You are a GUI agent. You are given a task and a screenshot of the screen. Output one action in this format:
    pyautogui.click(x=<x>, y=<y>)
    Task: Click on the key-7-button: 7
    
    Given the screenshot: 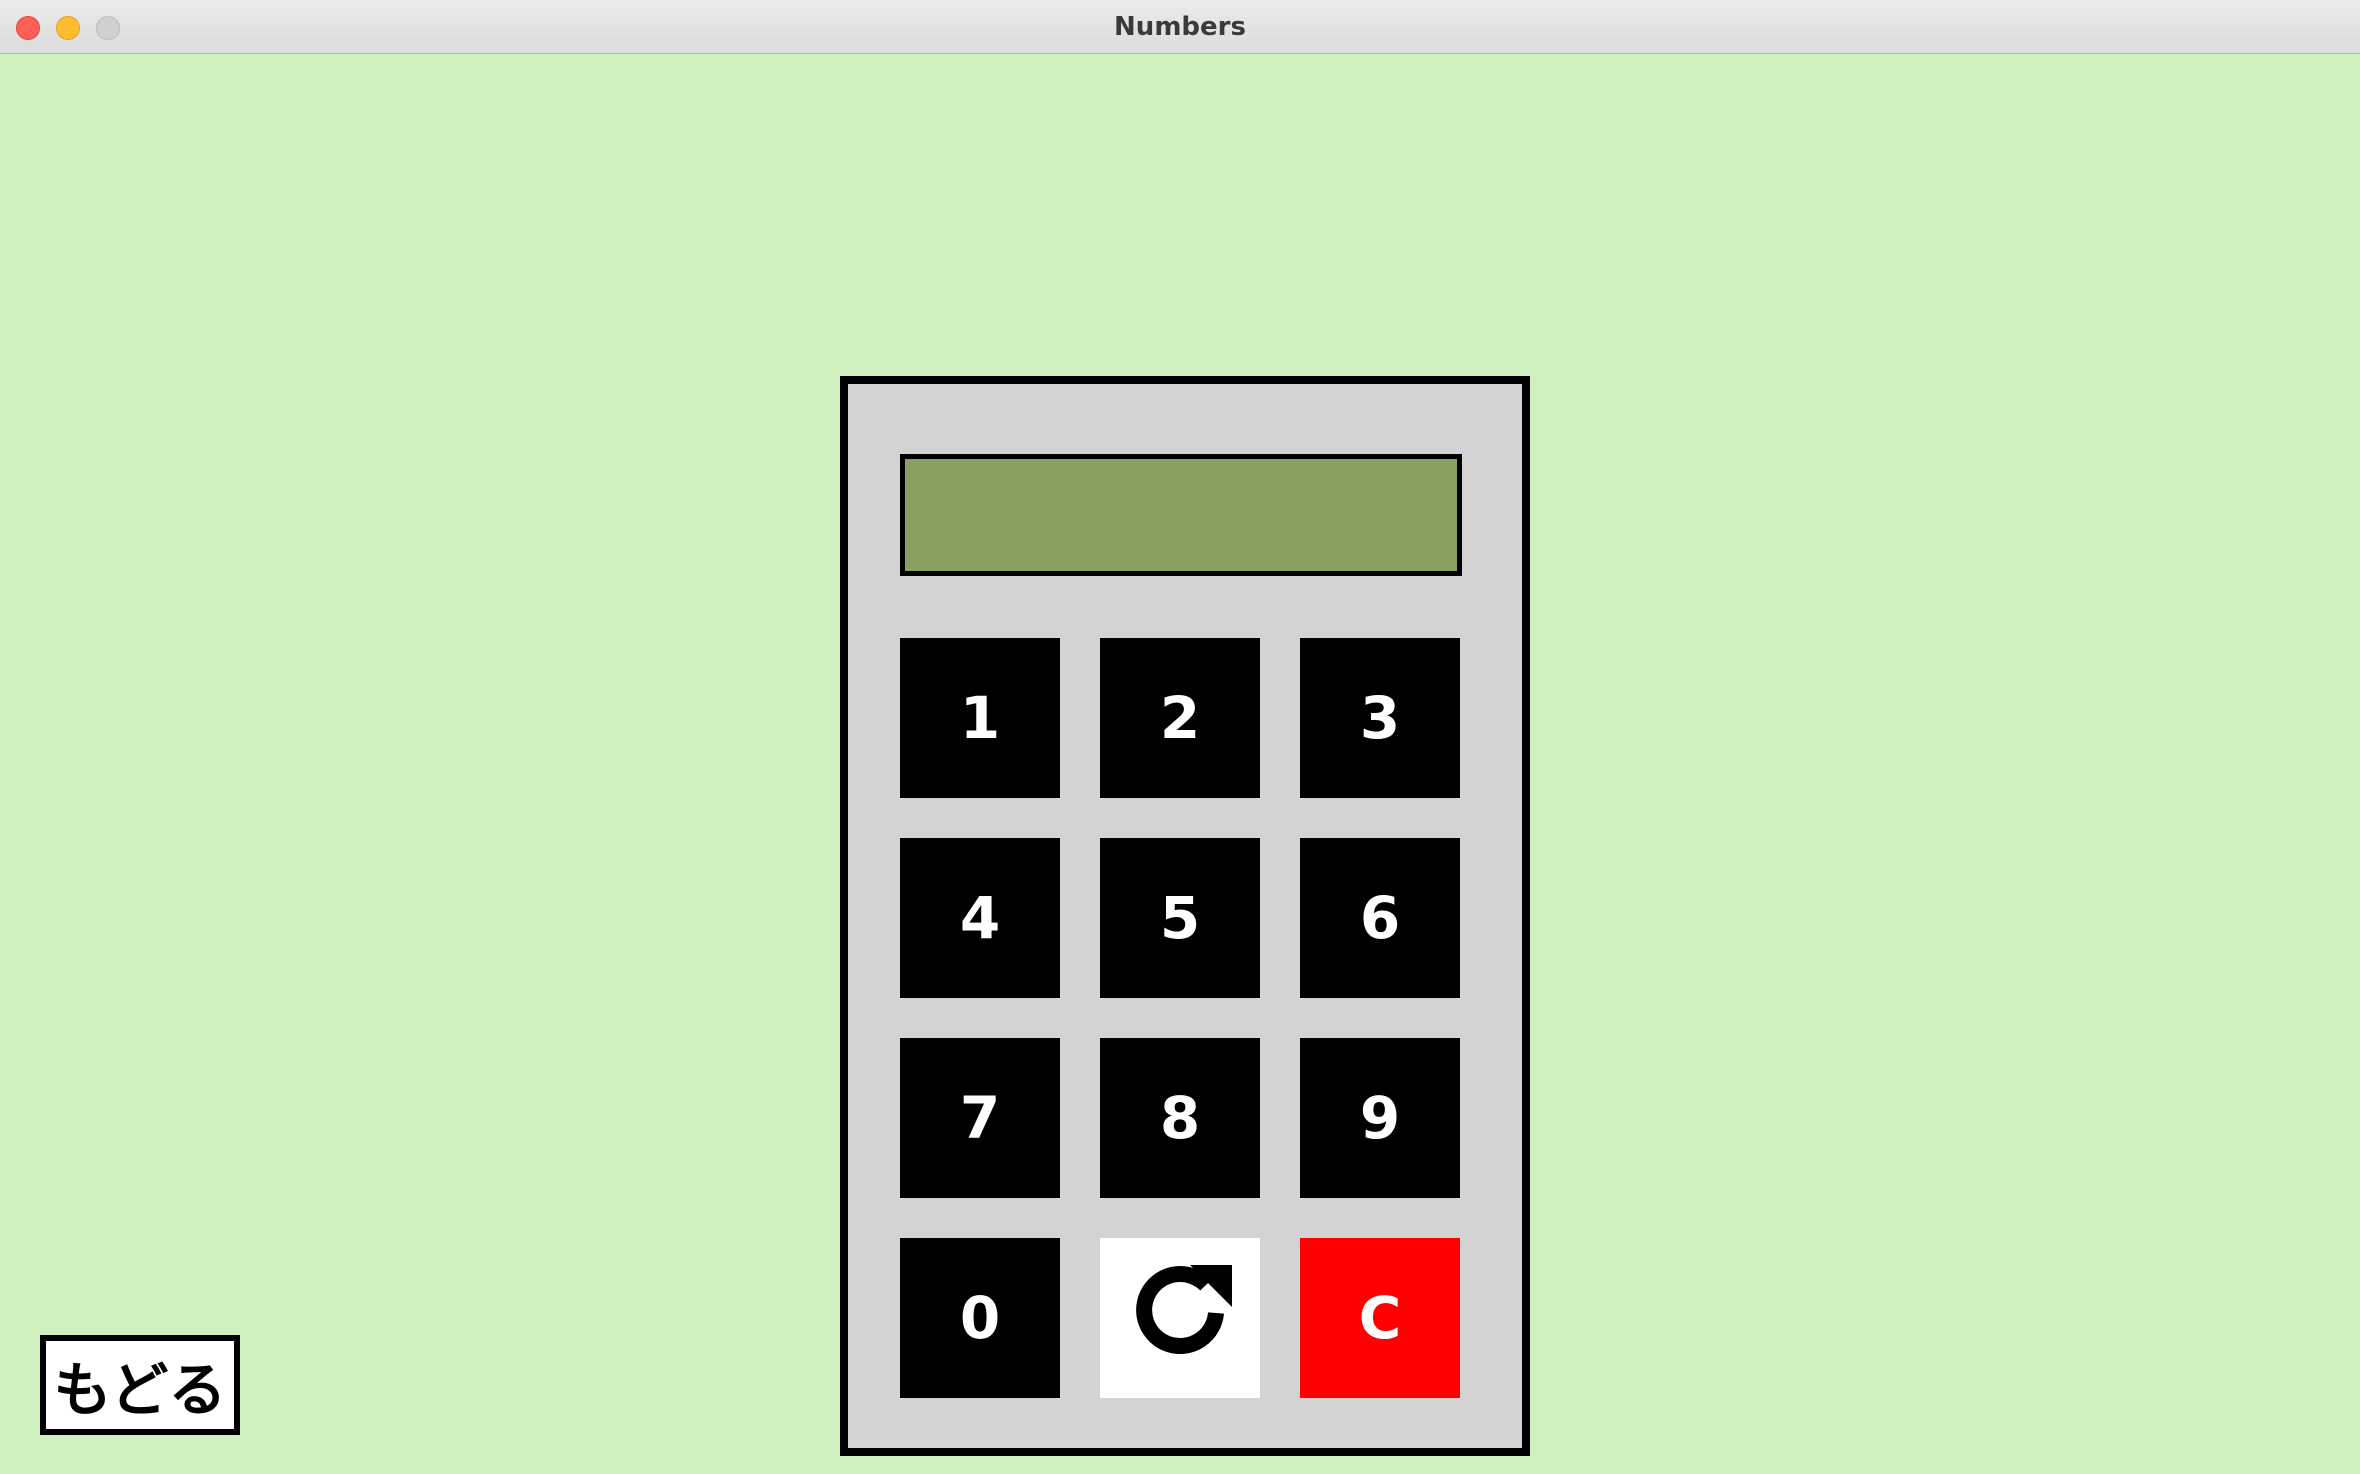 What is the action you would take?
    pyautogui.click(x=980, y=1118)
    